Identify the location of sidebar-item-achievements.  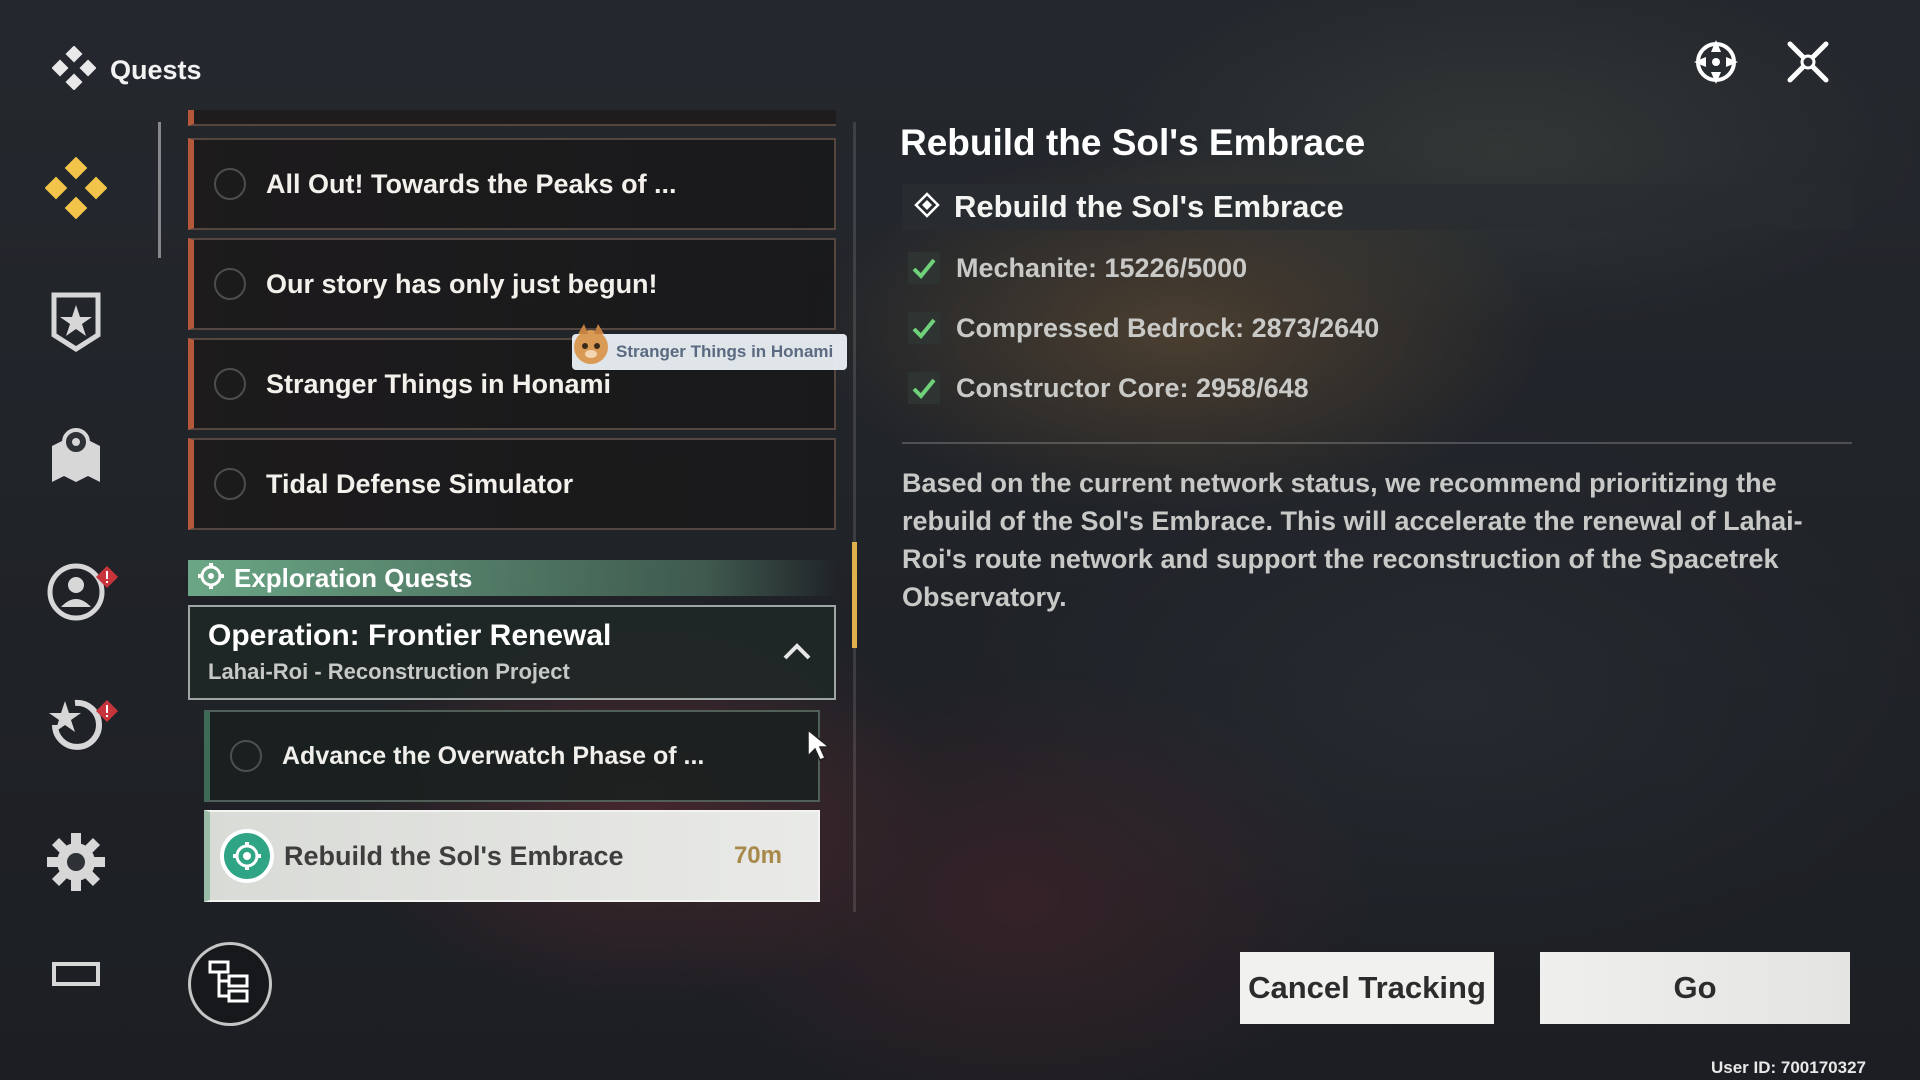
(76, 324).